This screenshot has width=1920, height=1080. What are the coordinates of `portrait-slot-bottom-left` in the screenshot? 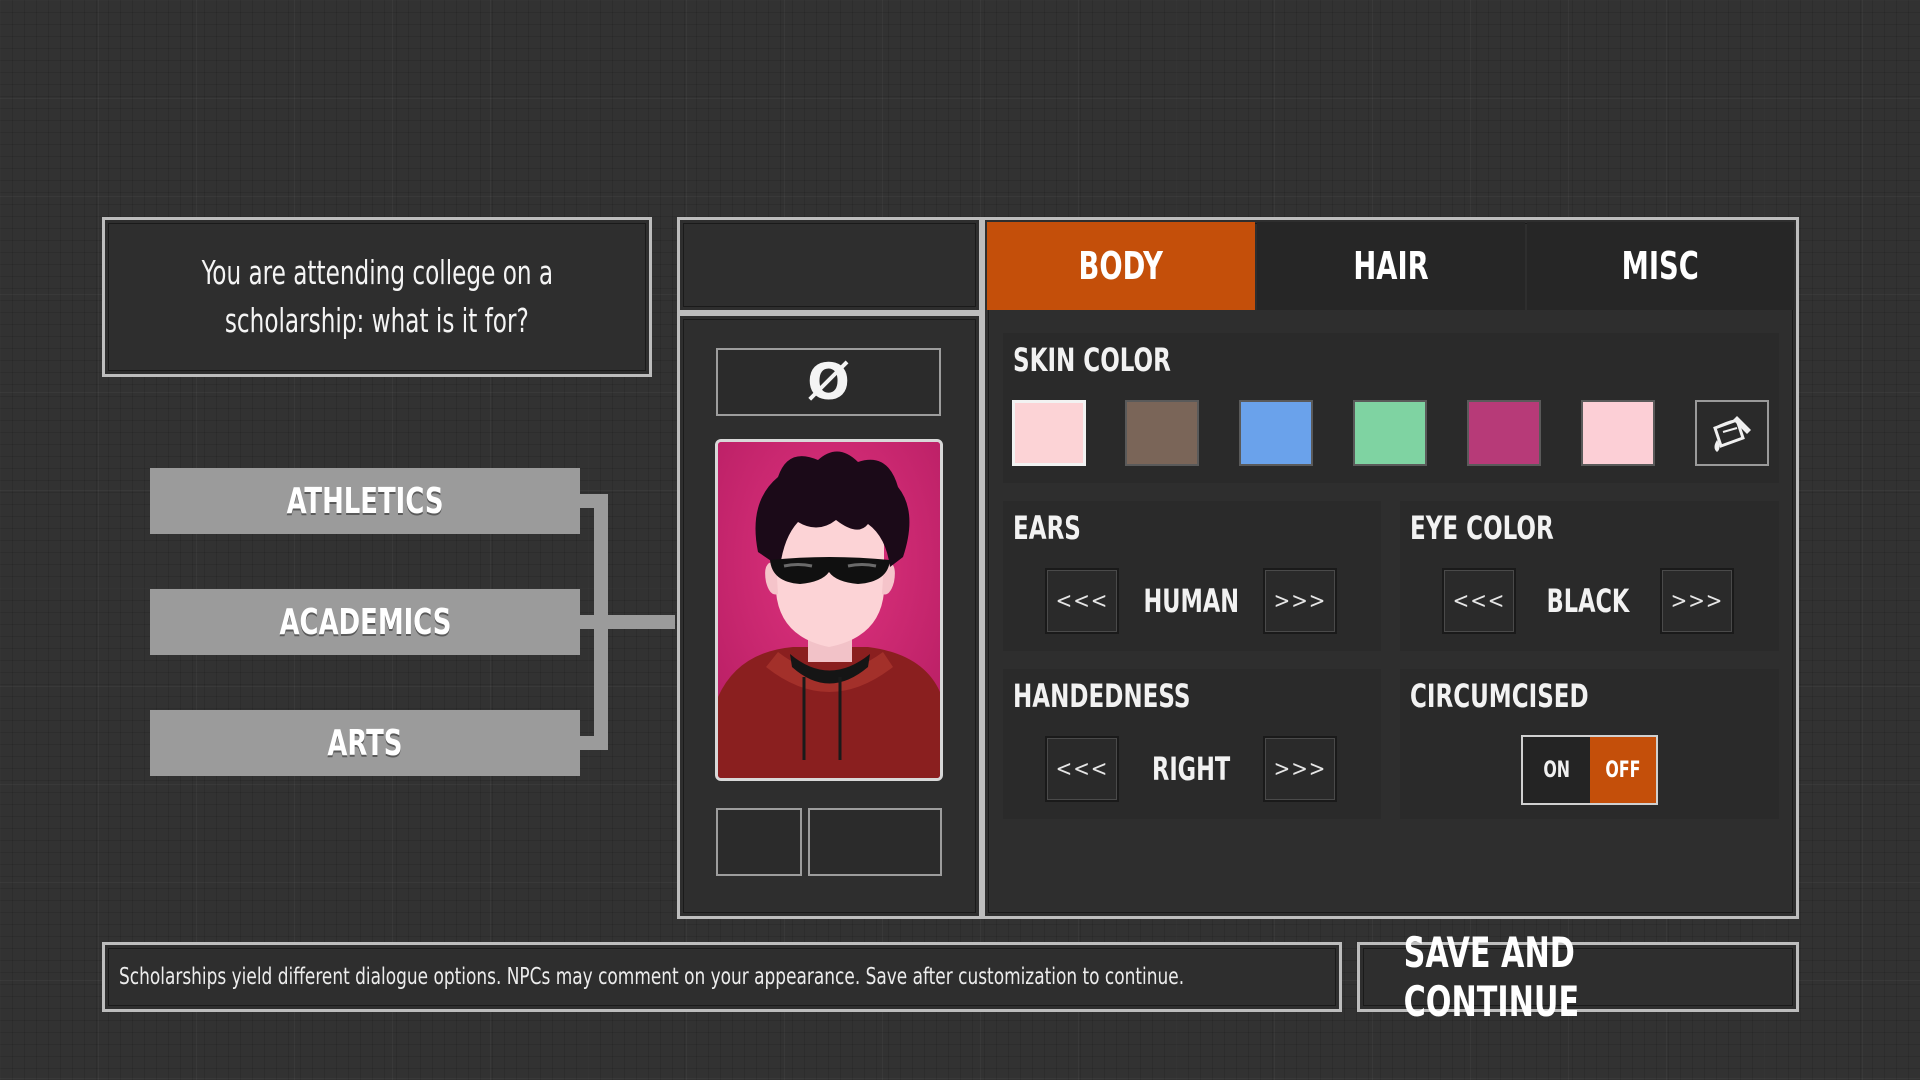 It's located at (759, 842).